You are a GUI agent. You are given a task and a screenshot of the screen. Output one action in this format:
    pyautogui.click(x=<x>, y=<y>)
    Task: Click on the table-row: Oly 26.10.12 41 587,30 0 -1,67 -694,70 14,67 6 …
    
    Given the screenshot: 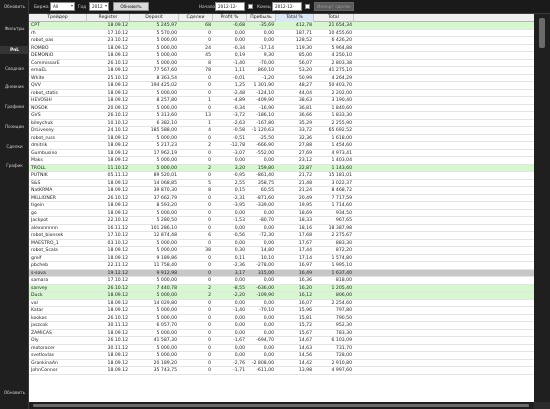 What is the action you would take?
    pyautogui.click(x=281, y=341)
    